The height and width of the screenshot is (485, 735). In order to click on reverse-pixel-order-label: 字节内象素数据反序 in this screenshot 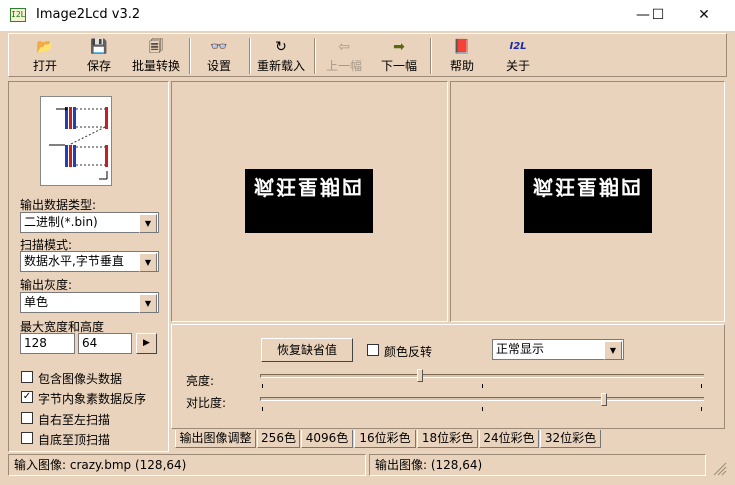, I will do `click(92, 399)`.